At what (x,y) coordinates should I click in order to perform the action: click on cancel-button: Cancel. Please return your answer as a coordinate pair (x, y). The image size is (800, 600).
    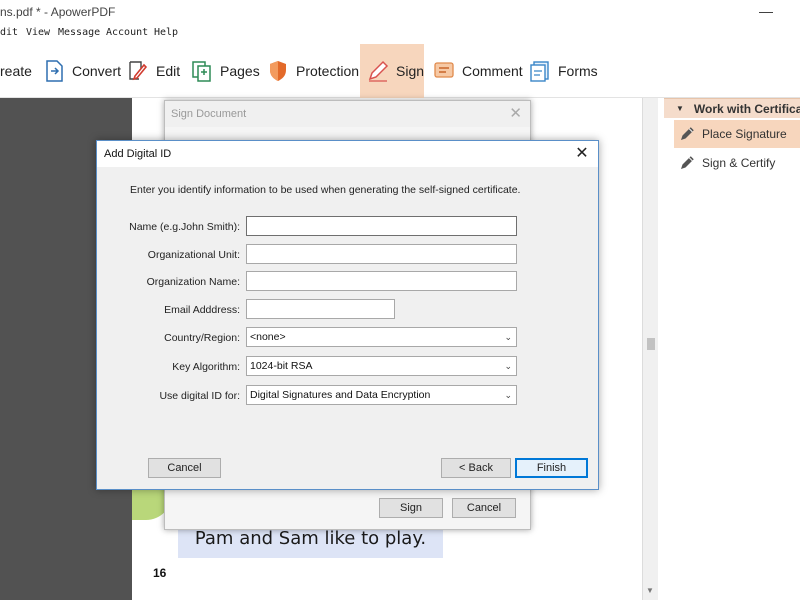
    Looking at the image, I should click on (184, 468).